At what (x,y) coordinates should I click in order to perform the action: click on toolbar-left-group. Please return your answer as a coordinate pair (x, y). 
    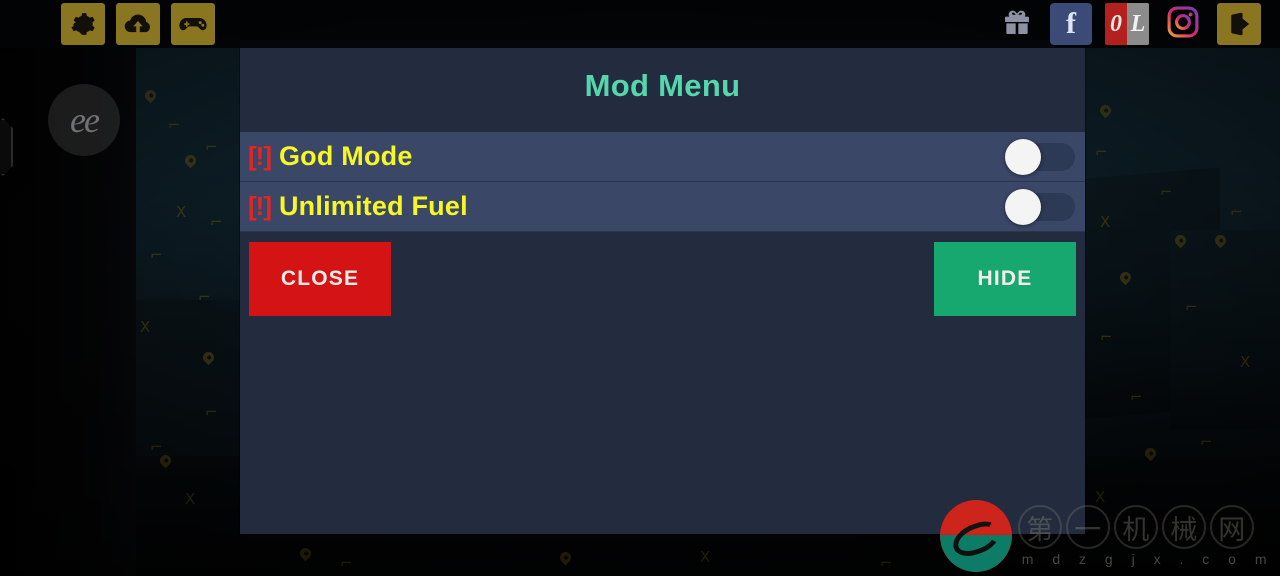
    Looking at the image, I should click on (138, 24).